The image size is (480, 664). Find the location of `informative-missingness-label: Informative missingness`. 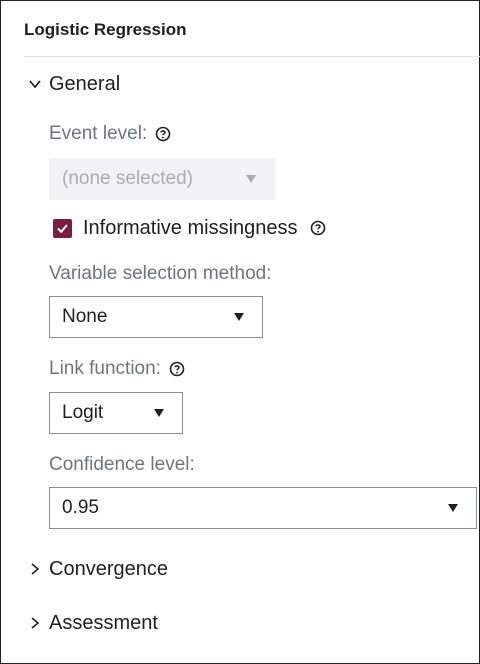

informative-missingness-label: Informative missingness is located at coordinates (190, 227).